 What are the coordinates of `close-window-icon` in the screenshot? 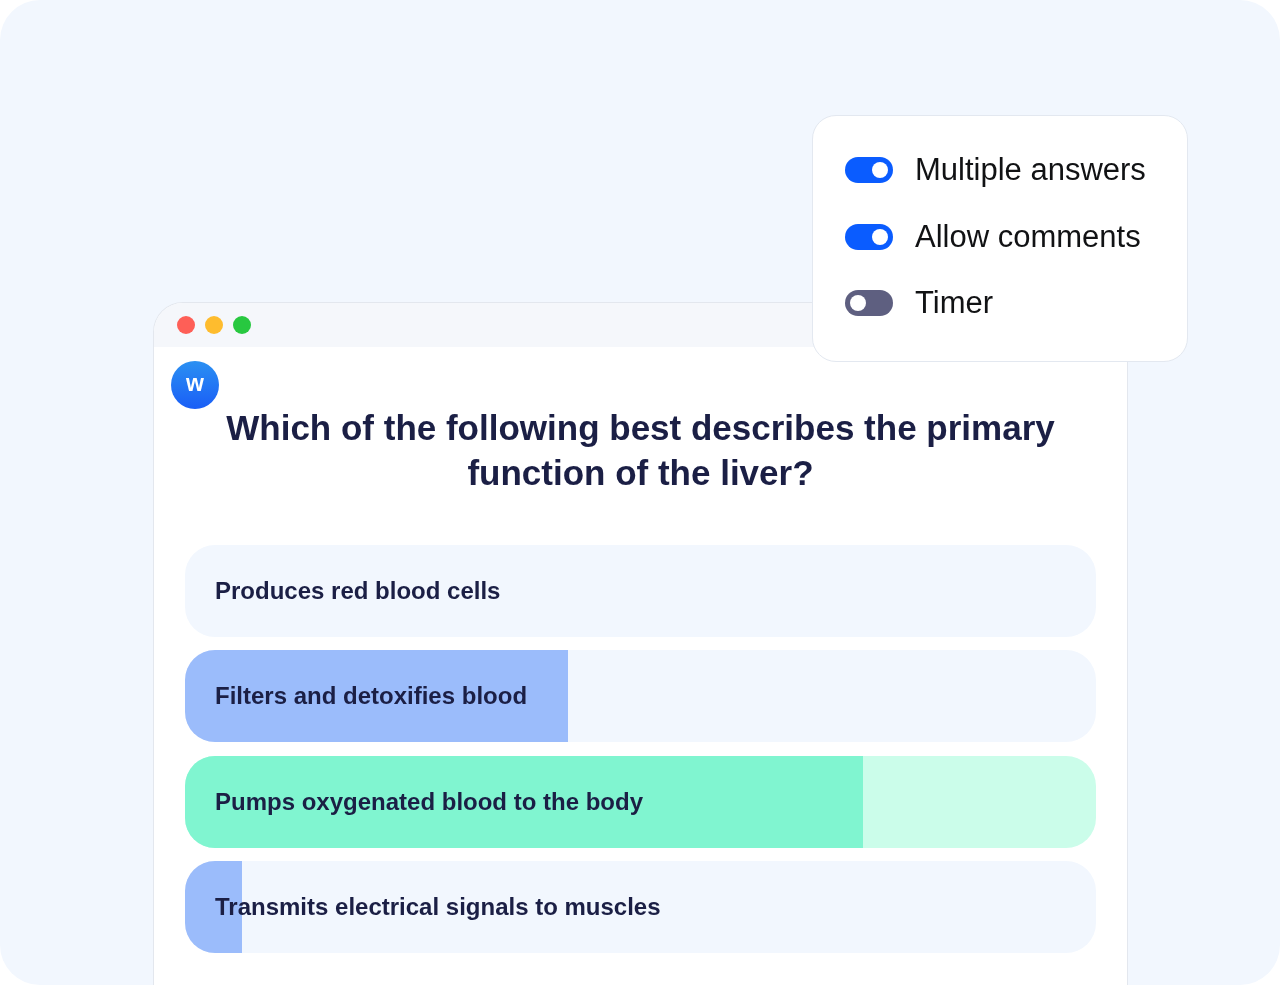 It's located at (186, 325).